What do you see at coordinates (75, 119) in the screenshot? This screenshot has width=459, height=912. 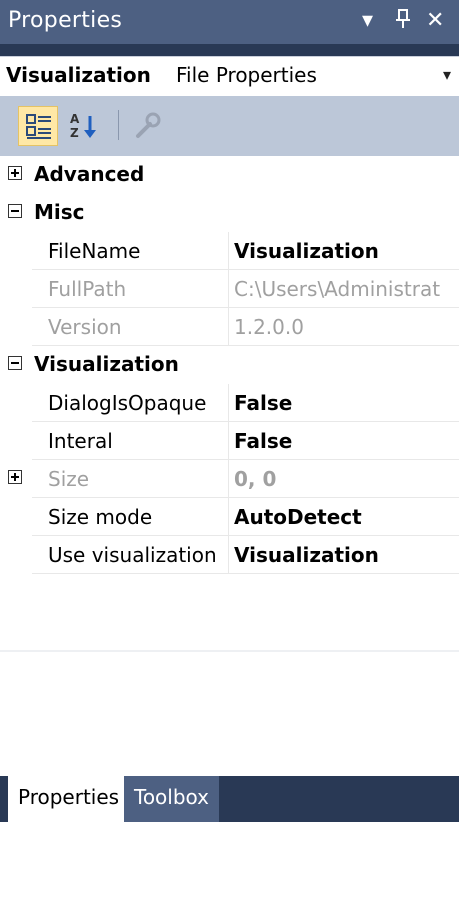 I see `svg-text: A` at bounding box center [75, 119].